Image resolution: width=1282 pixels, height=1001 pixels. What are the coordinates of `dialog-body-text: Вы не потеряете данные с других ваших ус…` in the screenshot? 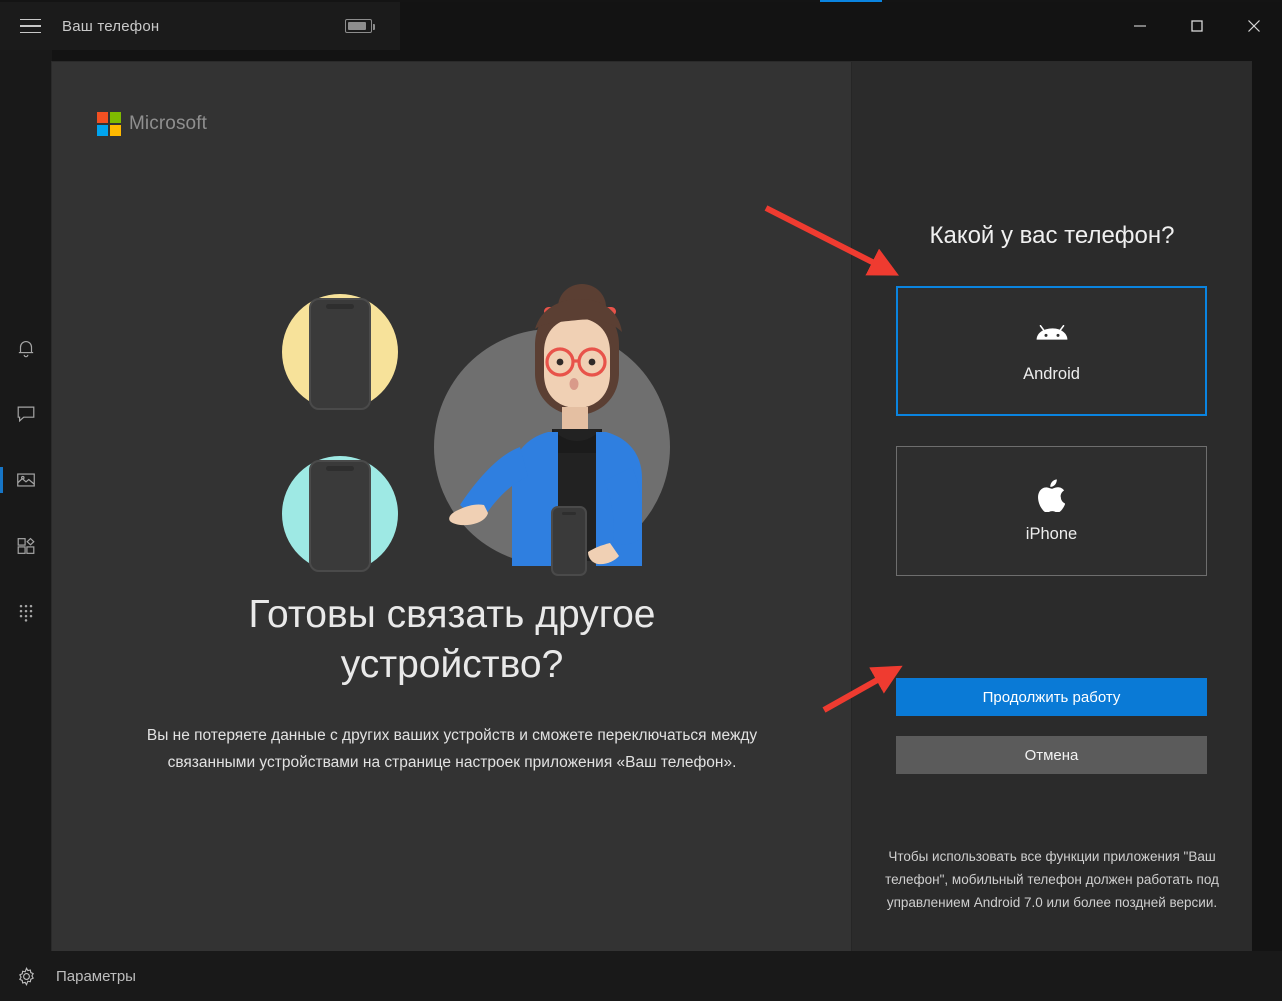 It's located at (452, 749).